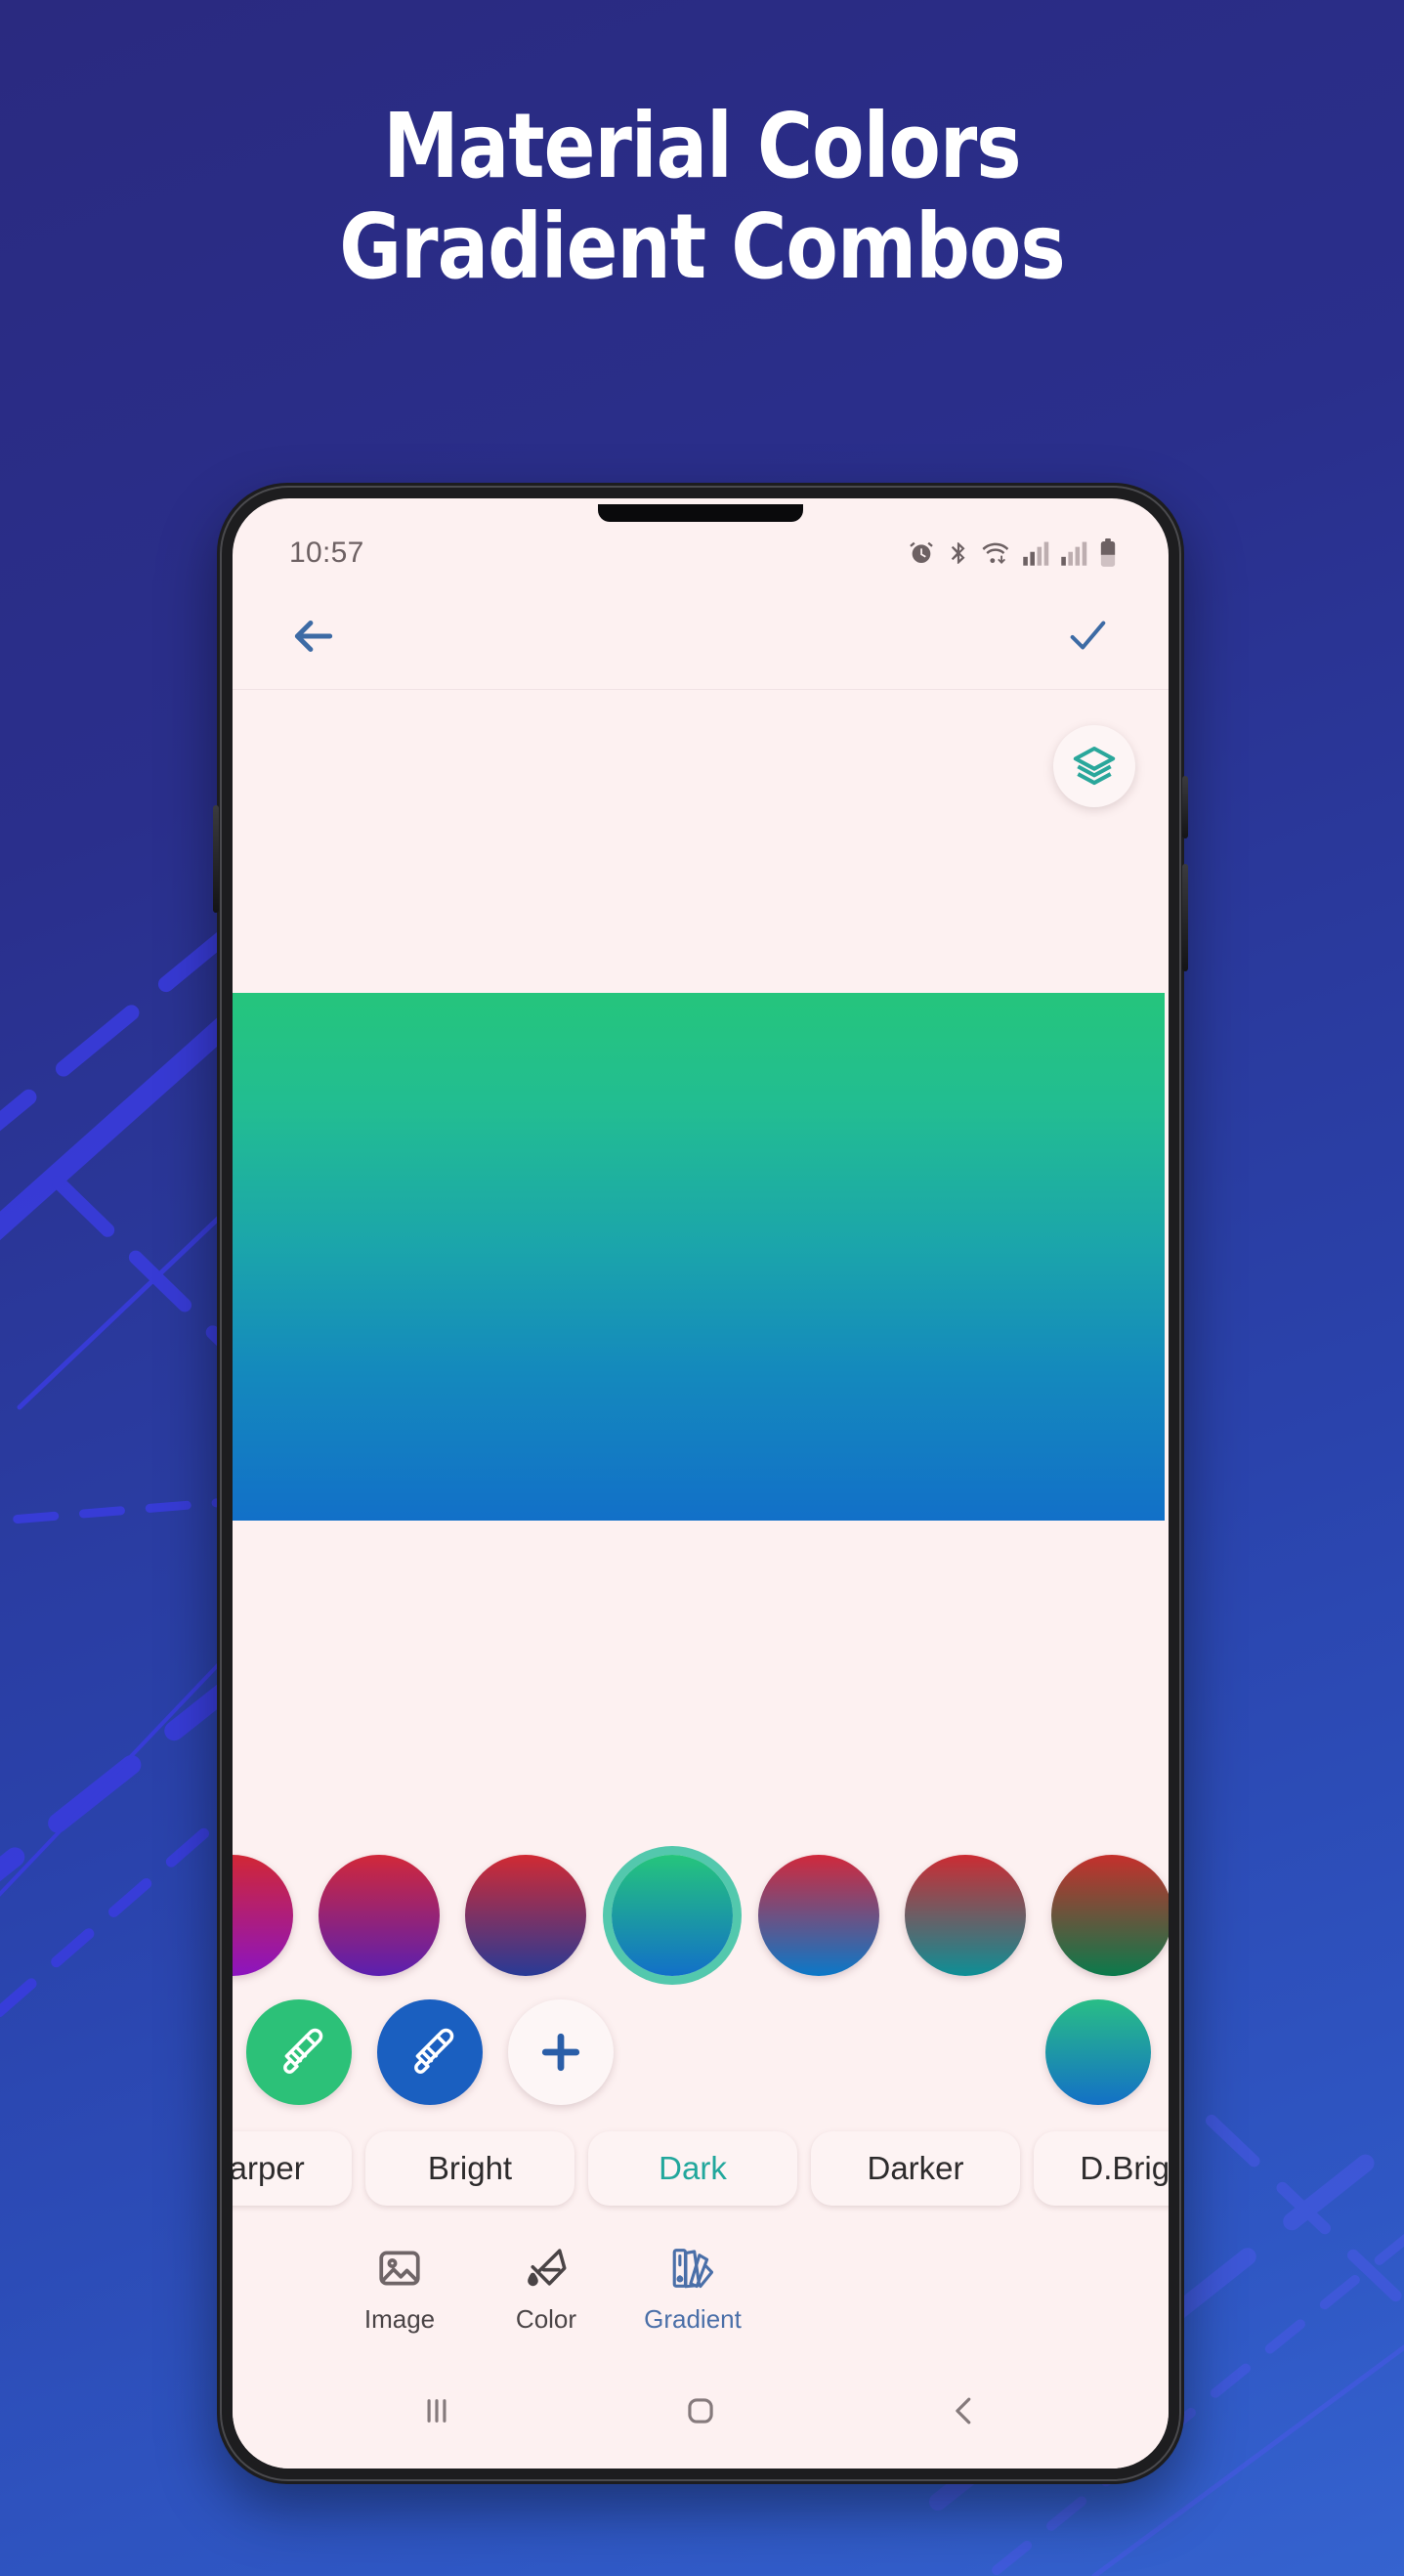 This screenshot has height=2576, width=1404. I want to click on chip-dark: Dark, so click(692, 2169).